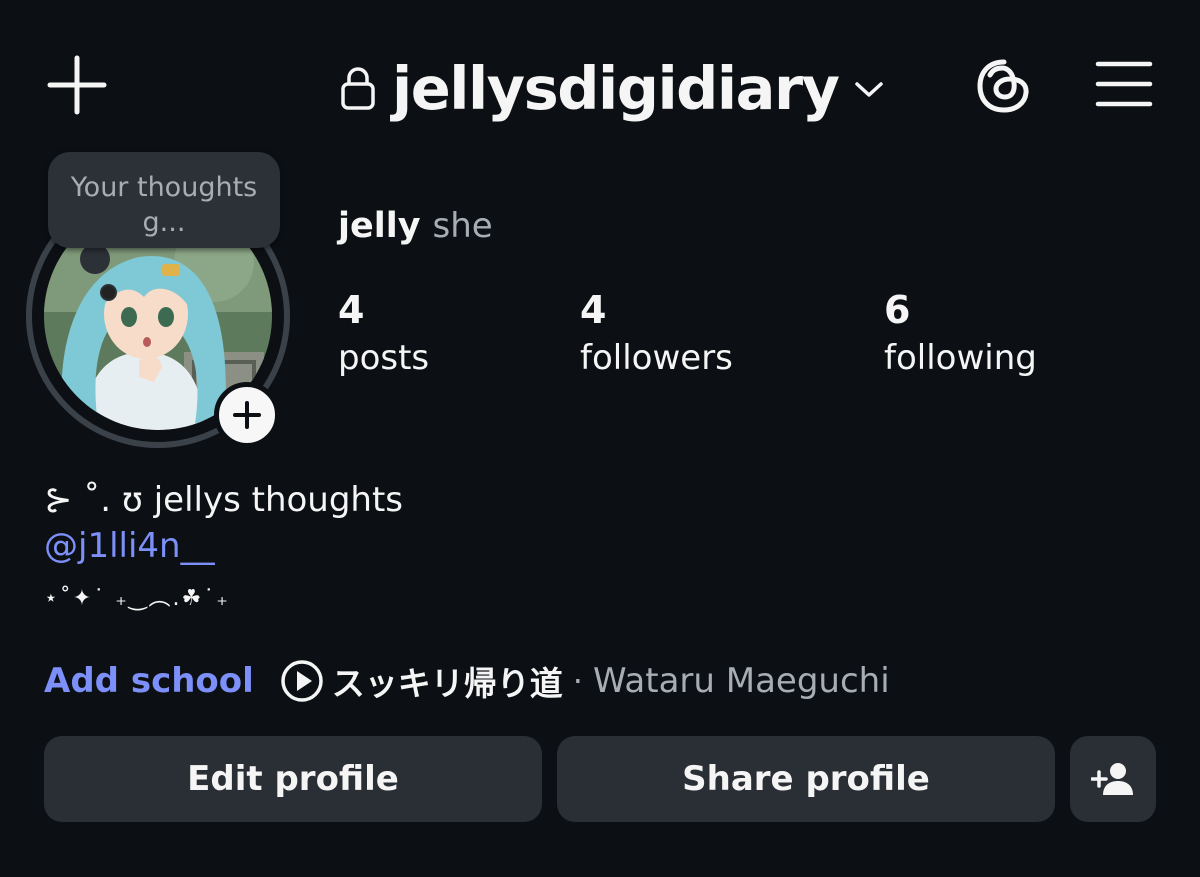 The width and height of the screenshot is (1200, 877). I want to click on hamburger-menu-icon, so click(1124, 84).